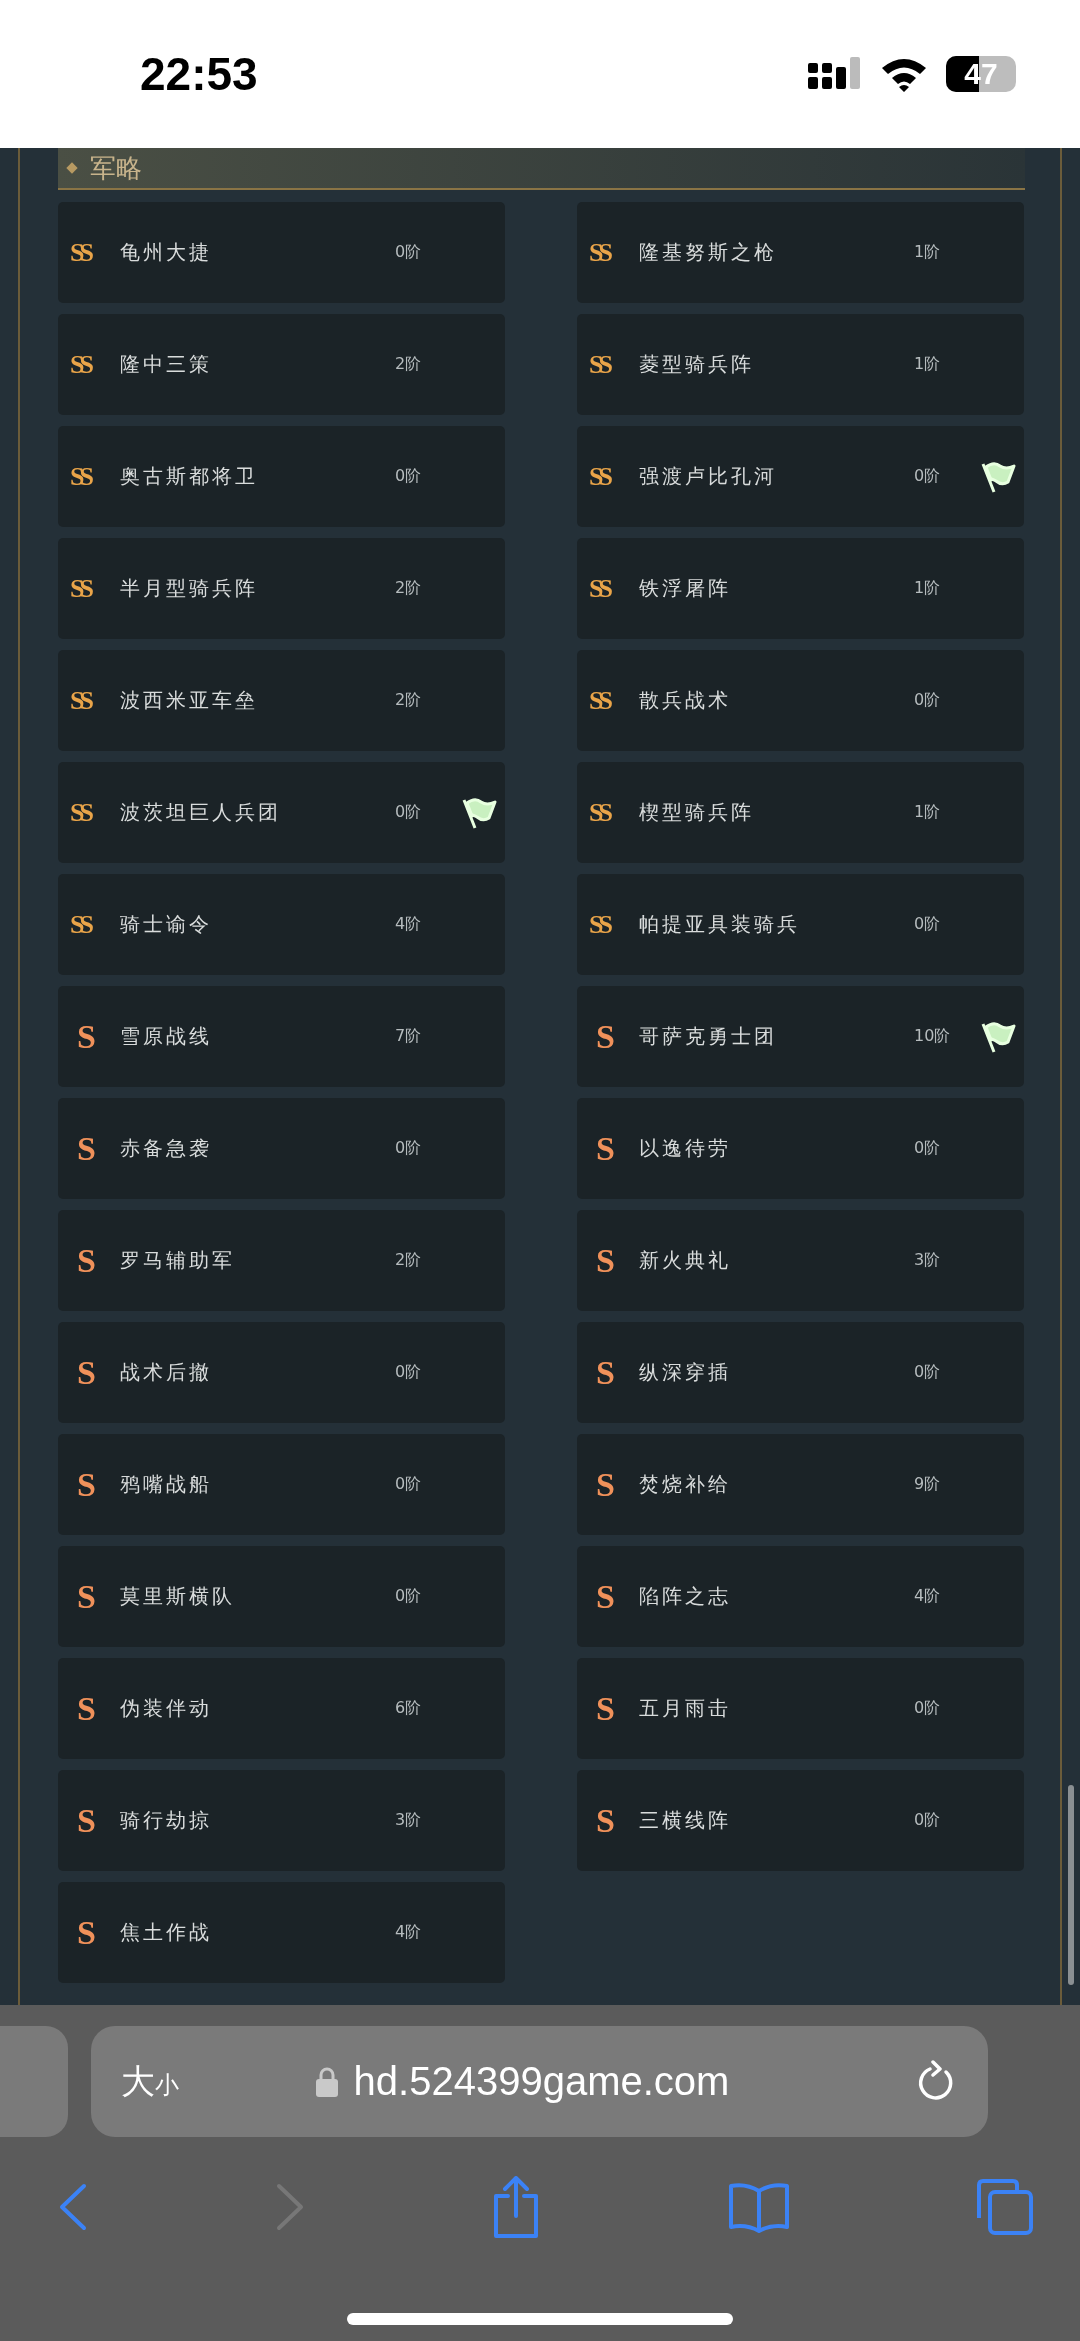 This screenshot has height=2341, width=1080. I want to click on tactic-card: S 赤备急袭 0阶, so click(281, 1148).